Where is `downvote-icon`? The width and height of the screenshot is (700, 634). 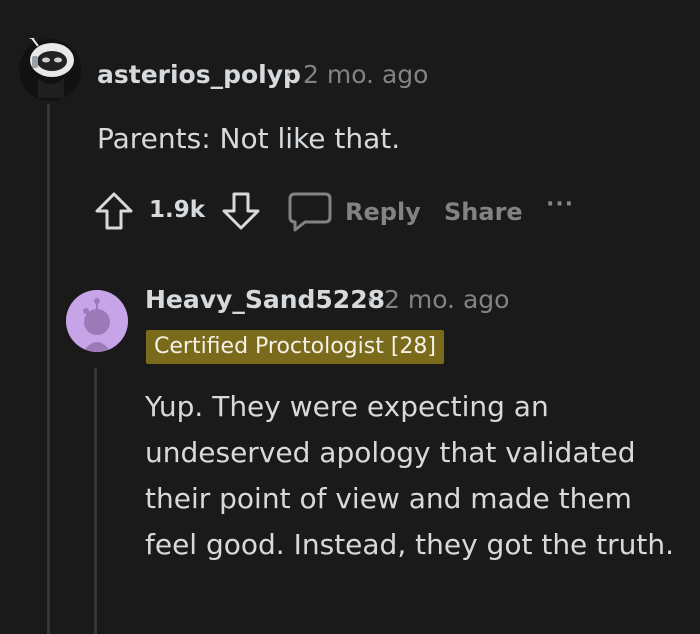 downvote-icon is located at coordinates (241, 211).